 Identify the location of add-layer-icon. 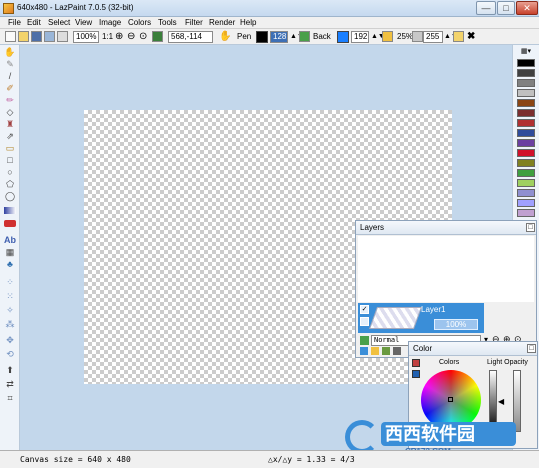
(364, 351).